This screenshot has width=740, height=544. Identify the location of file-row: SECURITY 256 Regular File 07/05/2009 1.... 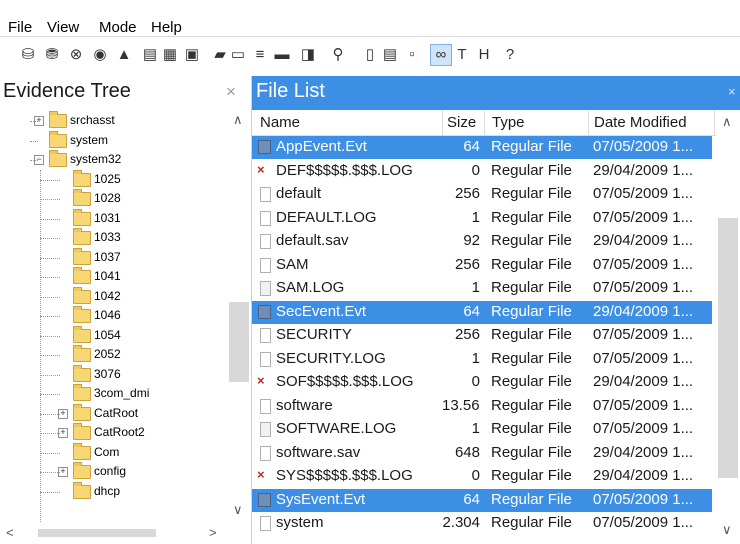
(482, 335).